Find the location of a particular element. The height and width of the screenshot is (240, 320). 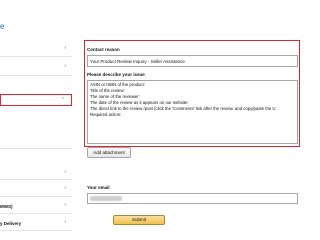

issue-label: Please describe your issue is located at coordinates (116, 74).